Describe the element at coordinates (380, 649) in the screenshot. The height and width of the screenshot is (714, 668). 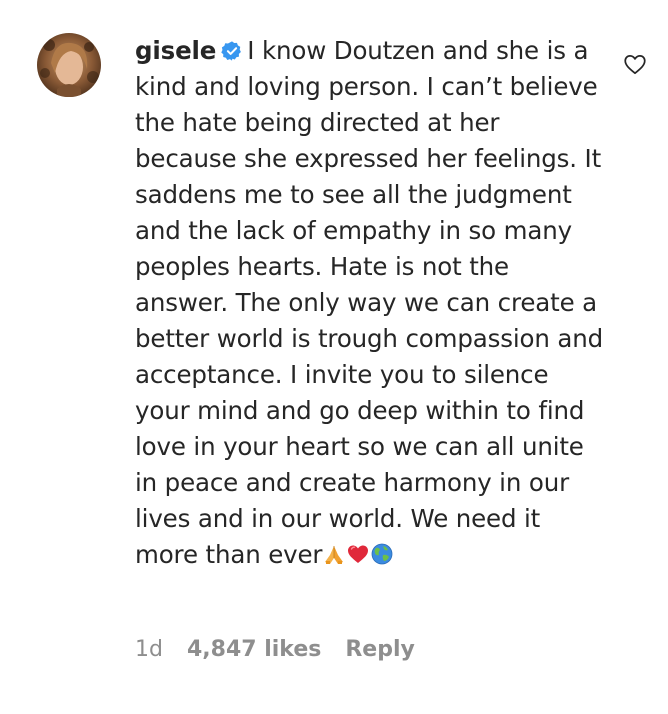
I see `reply-button: Reply` at that location.